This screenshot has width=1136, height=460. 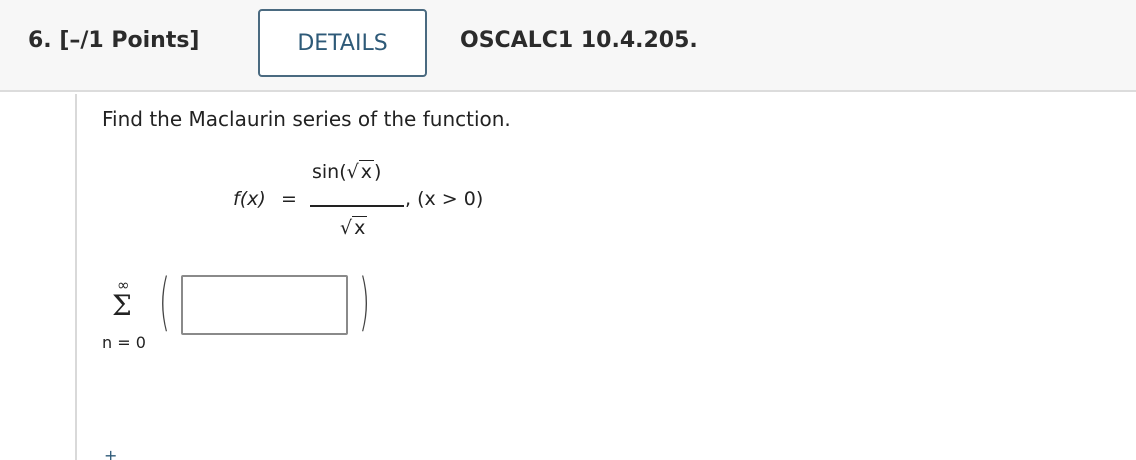 What do you see at coordinates (289, 199) in the screenshot?
I see `equals-sign: =` at bounding box center [289, 199].